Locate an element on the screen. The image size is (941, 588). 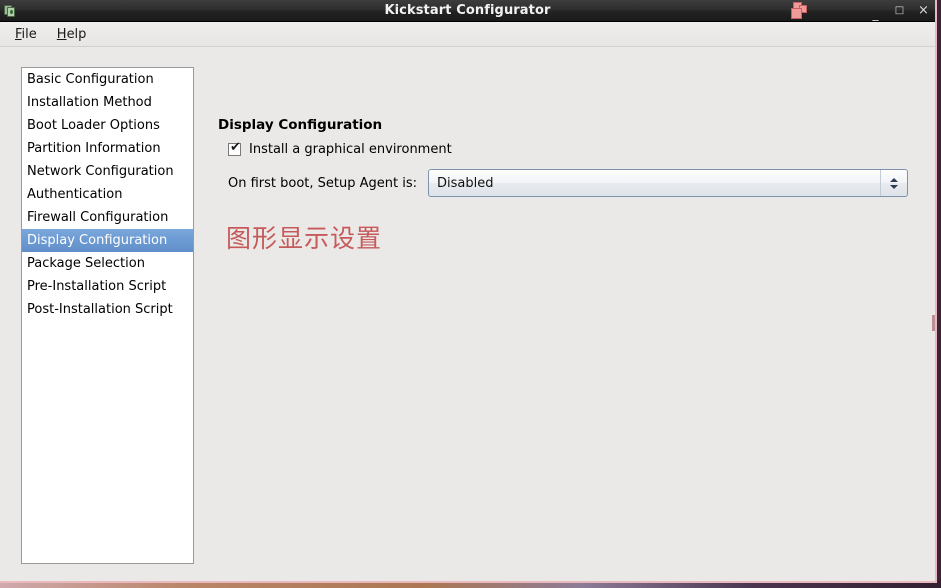
sidebar-item-partition-information: Partition Information is located at coordinates (107, 148).